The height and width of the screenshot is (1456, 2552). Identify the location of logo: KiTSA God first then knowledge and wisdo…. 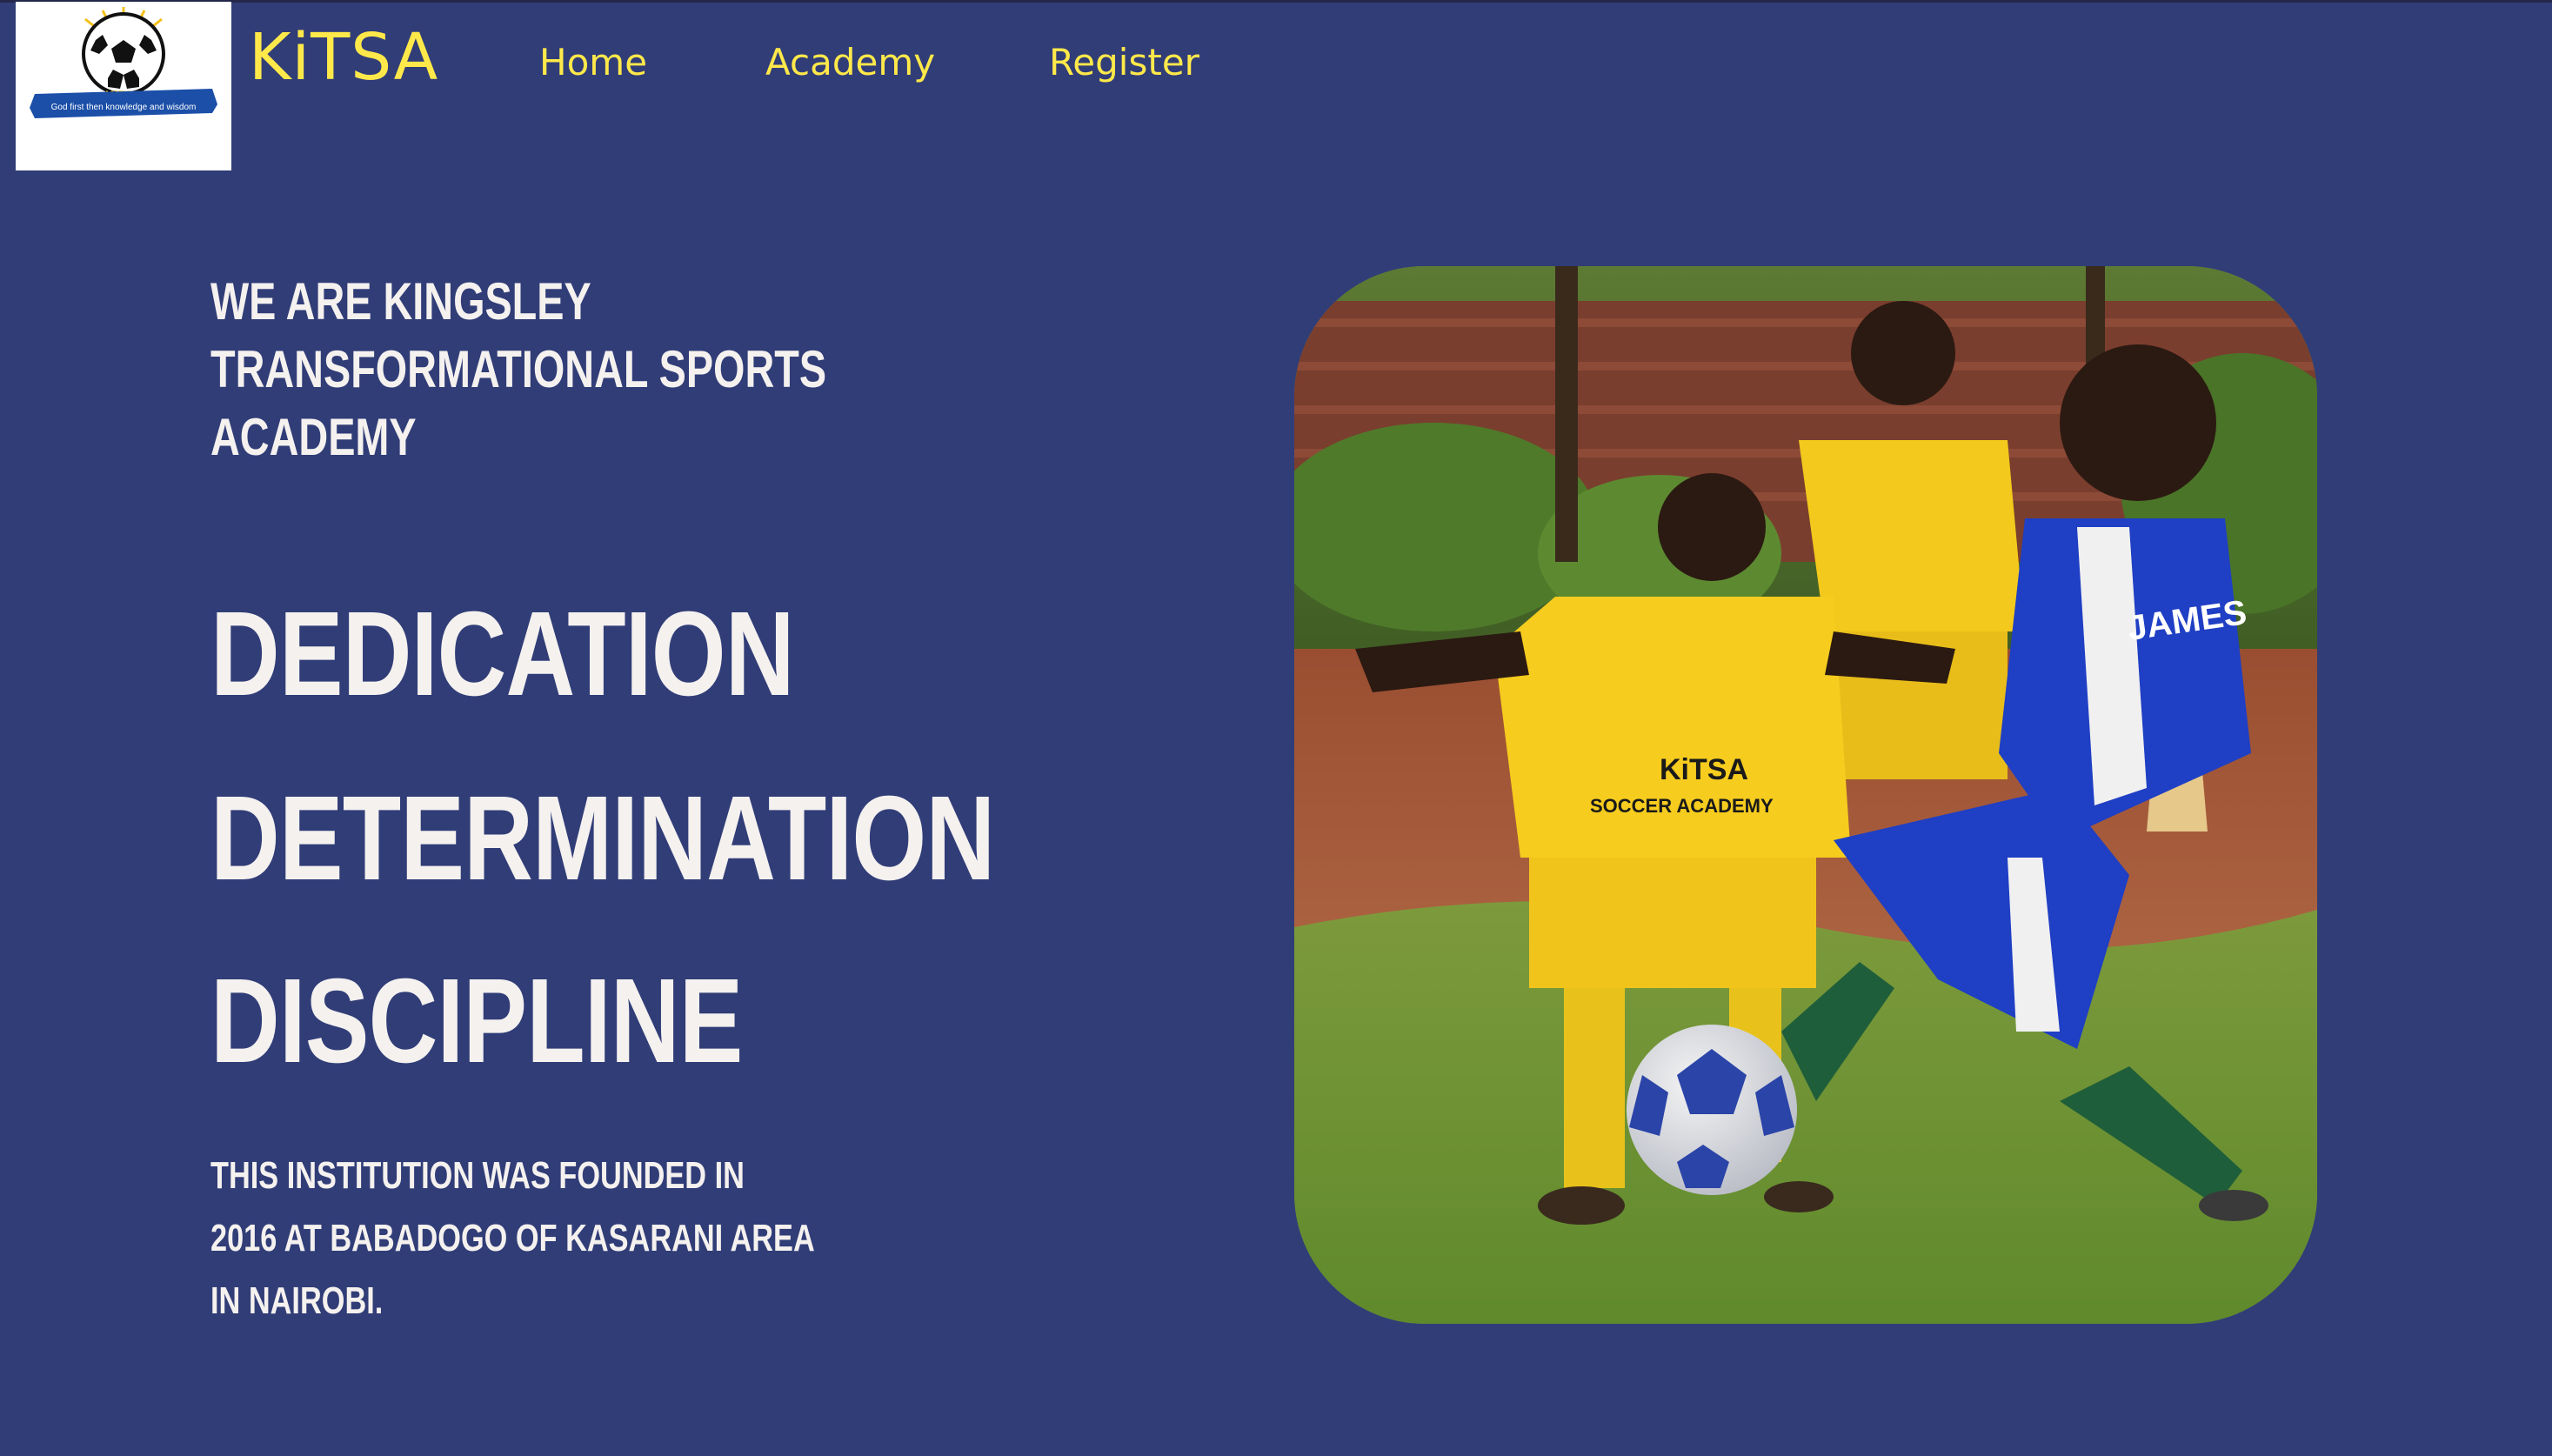
(123, 86).